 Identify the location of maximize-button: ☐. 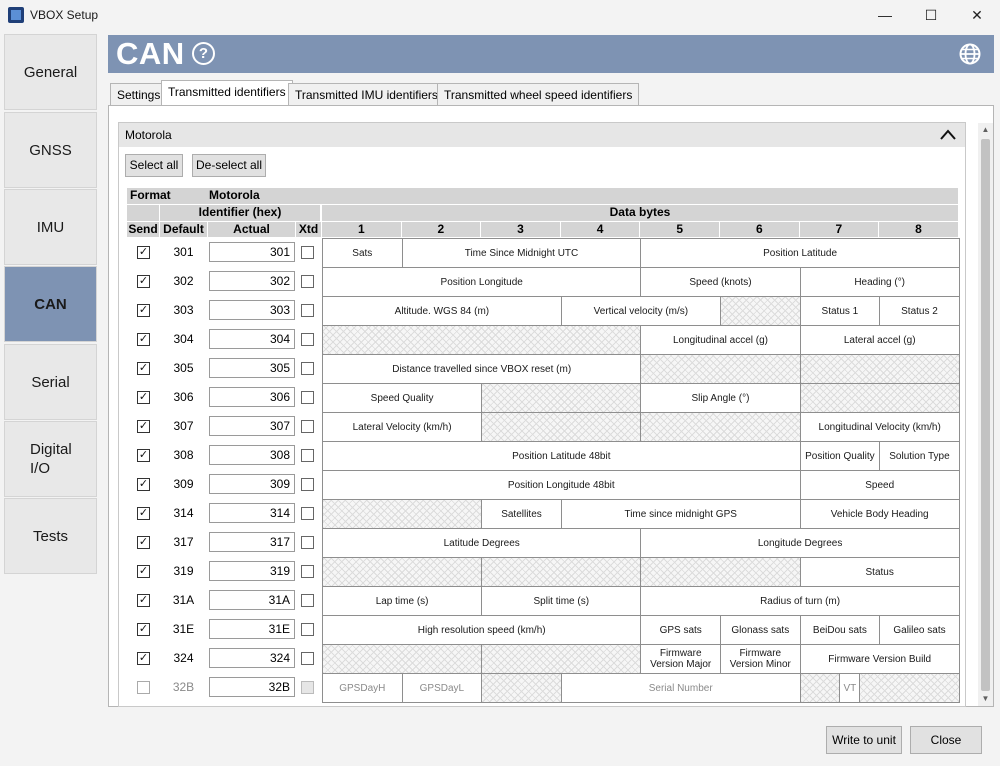
(931, 15).